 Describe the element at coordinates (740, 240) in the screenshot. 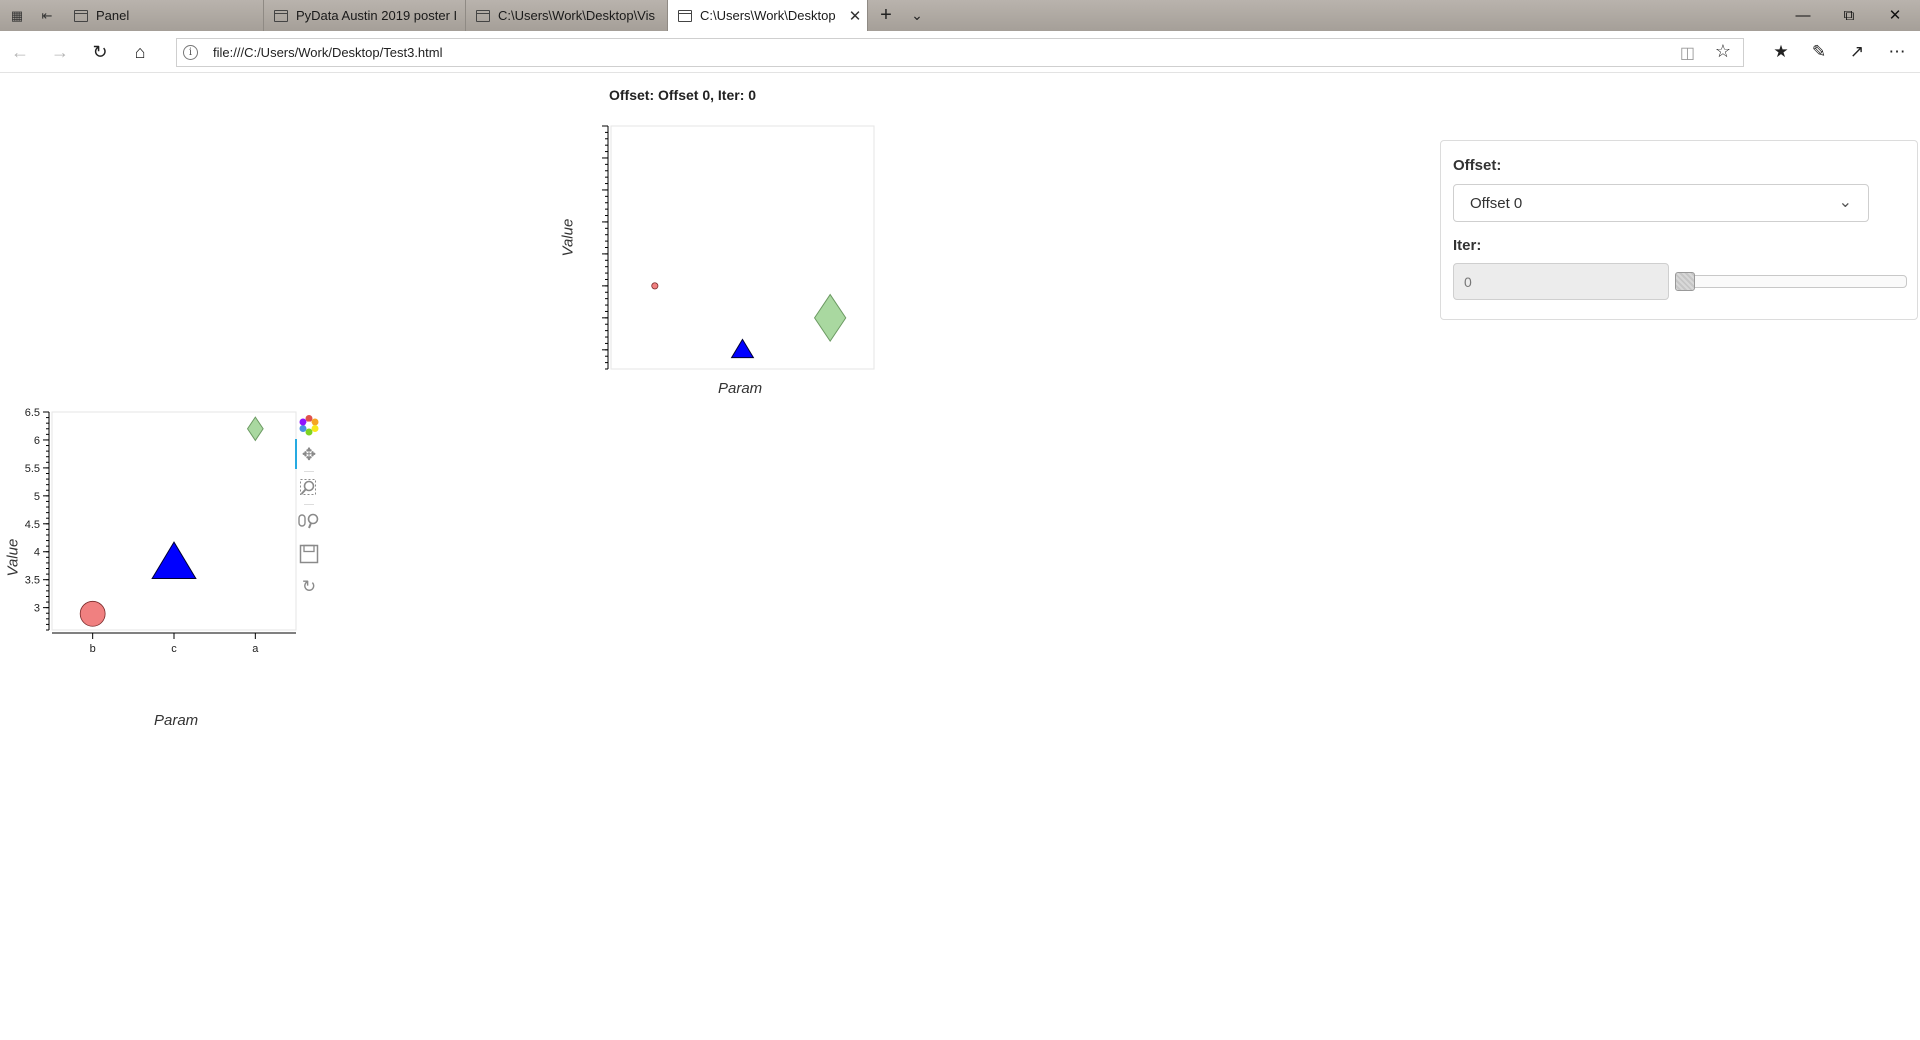

I see `top-plot: 00.511.522.533.5bca` at that location.